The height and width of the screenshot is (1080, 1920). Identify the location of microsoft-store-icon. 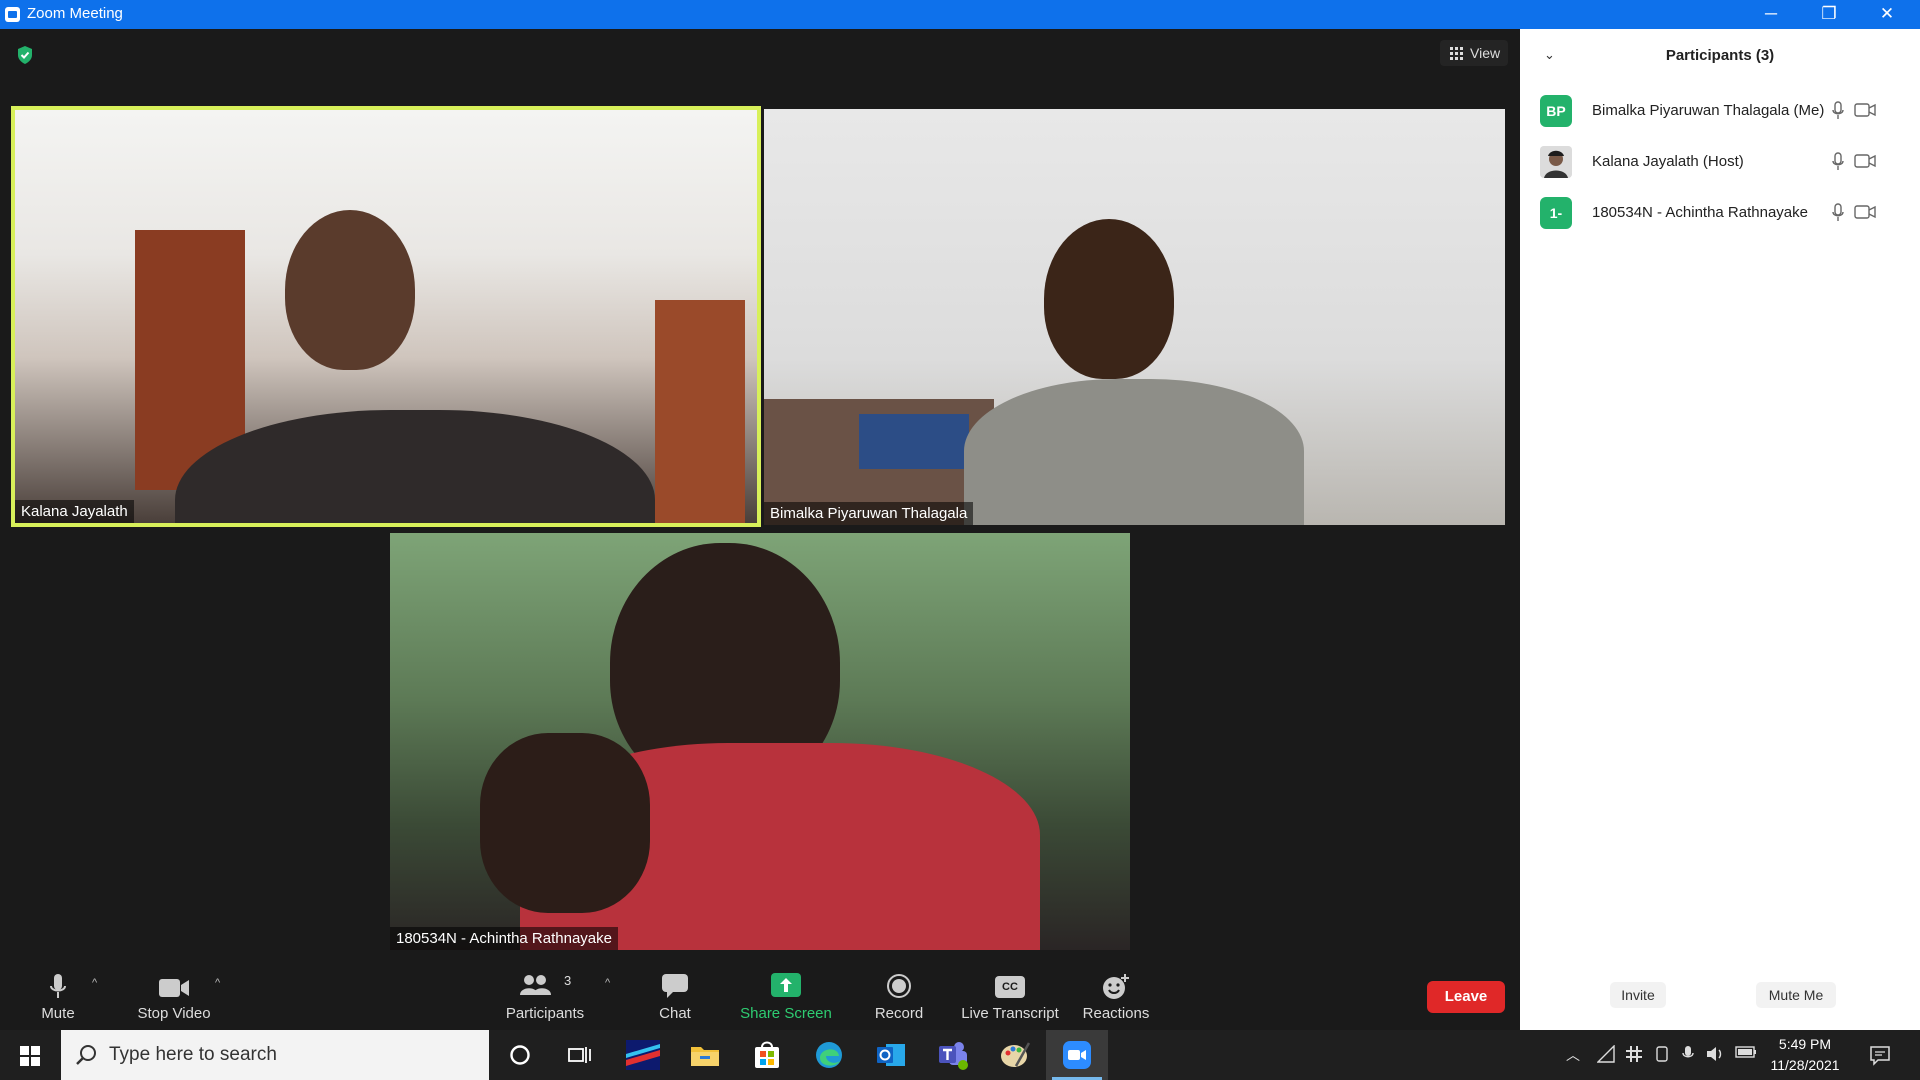
(767, 1054).